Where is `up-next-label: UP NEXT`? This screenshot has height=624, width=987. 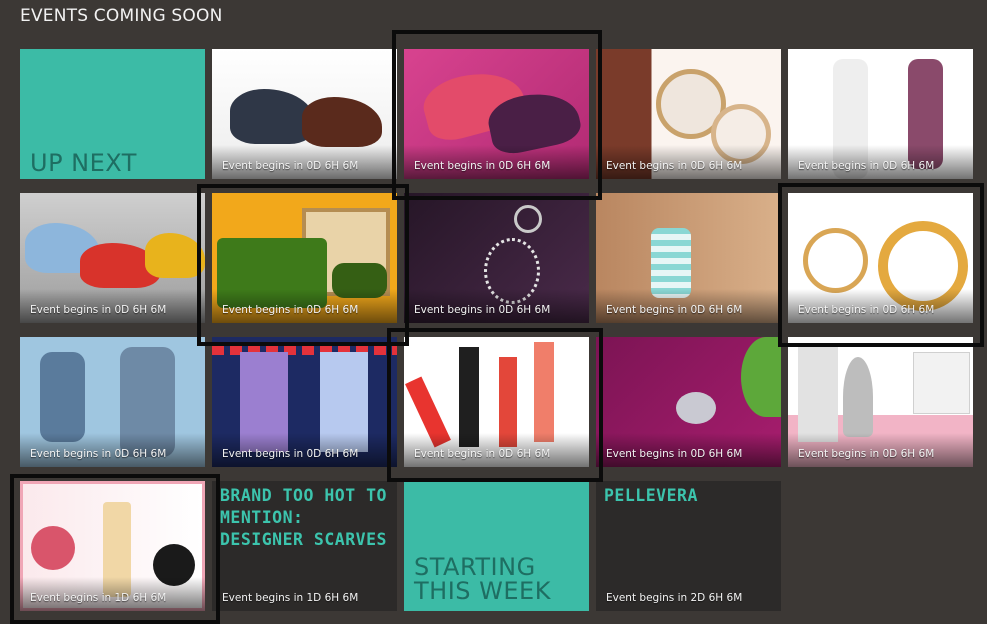 up-next-label: UP NEXT is located at coordinates (83, 163).